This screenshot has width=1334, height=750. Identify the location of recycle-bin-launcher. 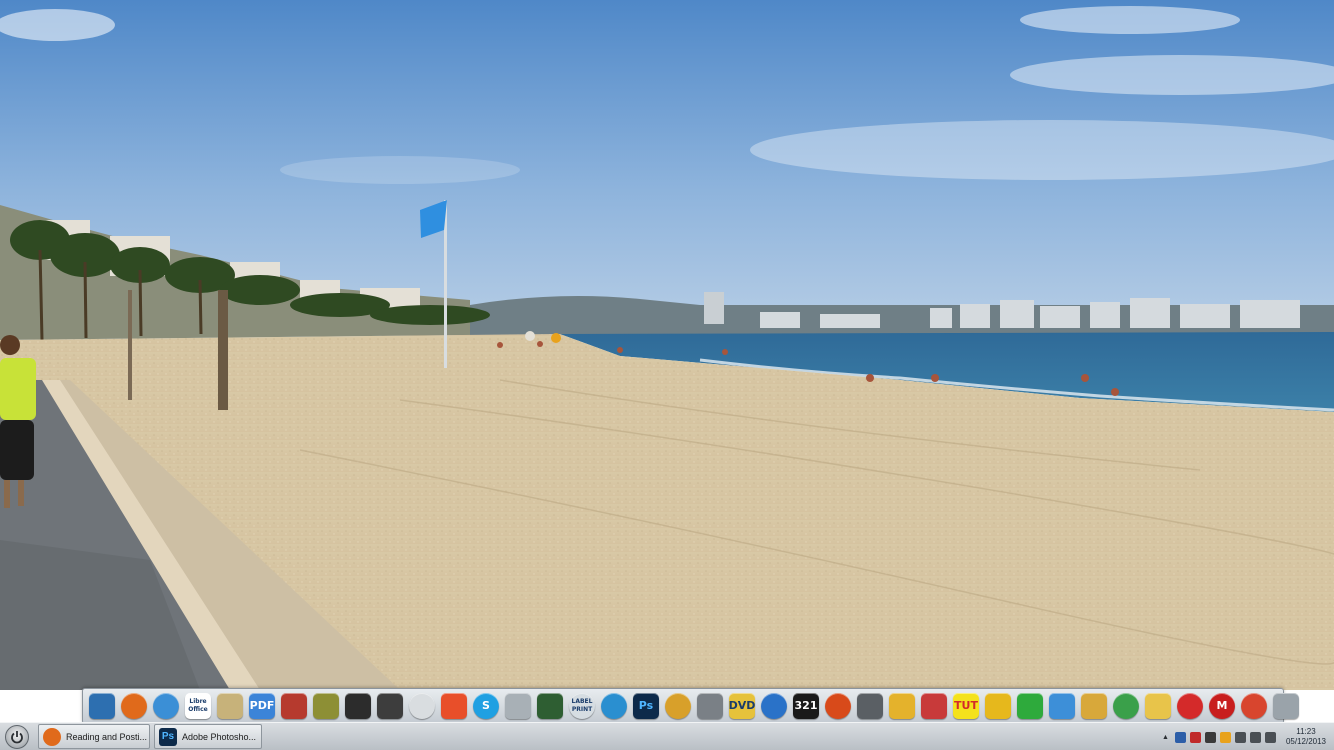
(1286, 706).